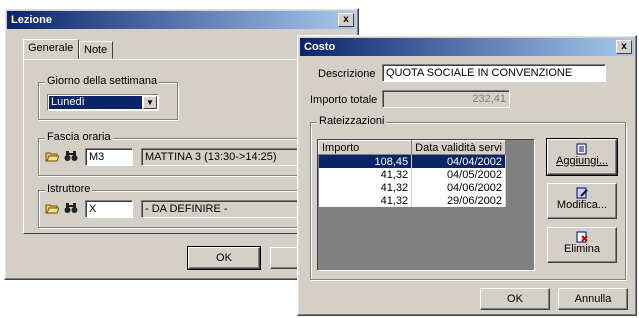 The image size is (639, 318). I want to click on lezione-title: Lezione, so click(31, 20).